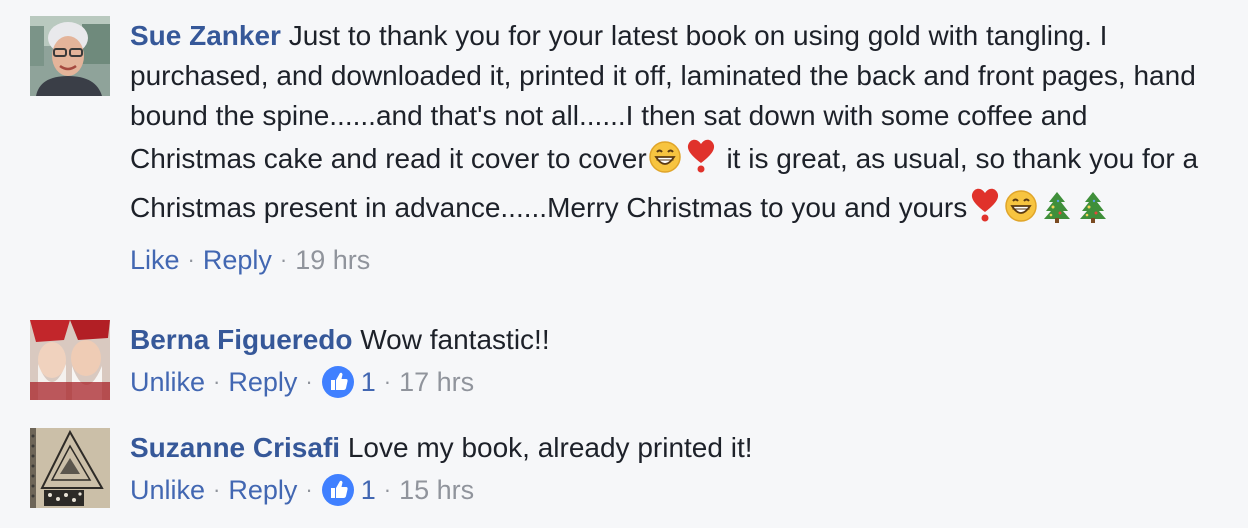  What do you see at coordinates (546, 447) in the screenshot?
I see `comment-body: Love my book, already printed it!` at bounding box center [546, 447].